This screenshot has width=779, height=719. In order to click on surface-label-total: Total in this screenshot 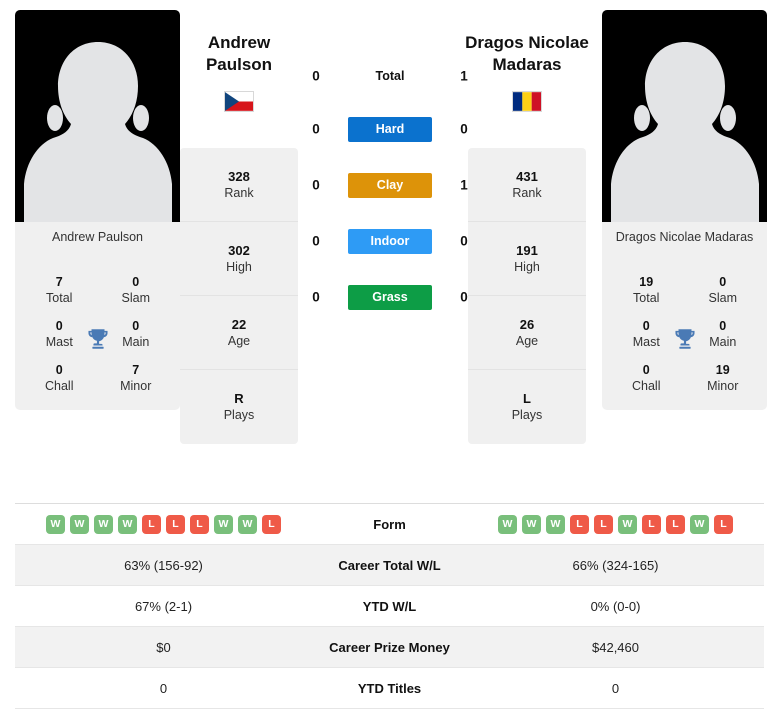, I will do `click(390, 76)`.